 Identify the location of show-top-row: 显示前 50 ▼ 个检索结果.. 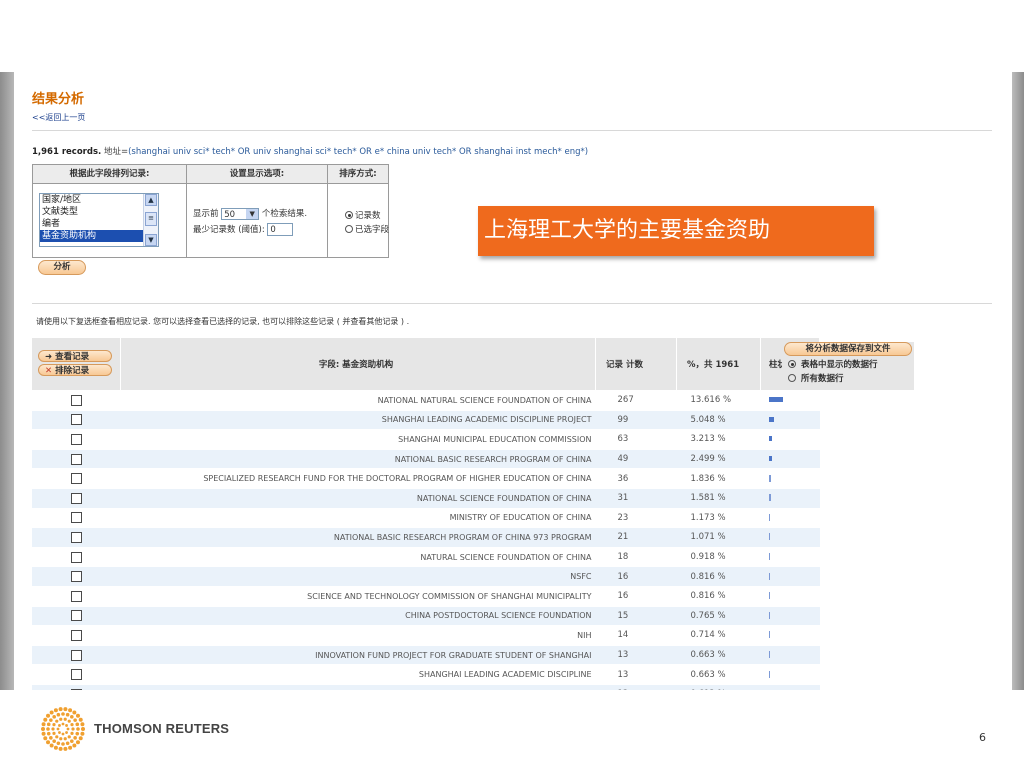
(250, 213).